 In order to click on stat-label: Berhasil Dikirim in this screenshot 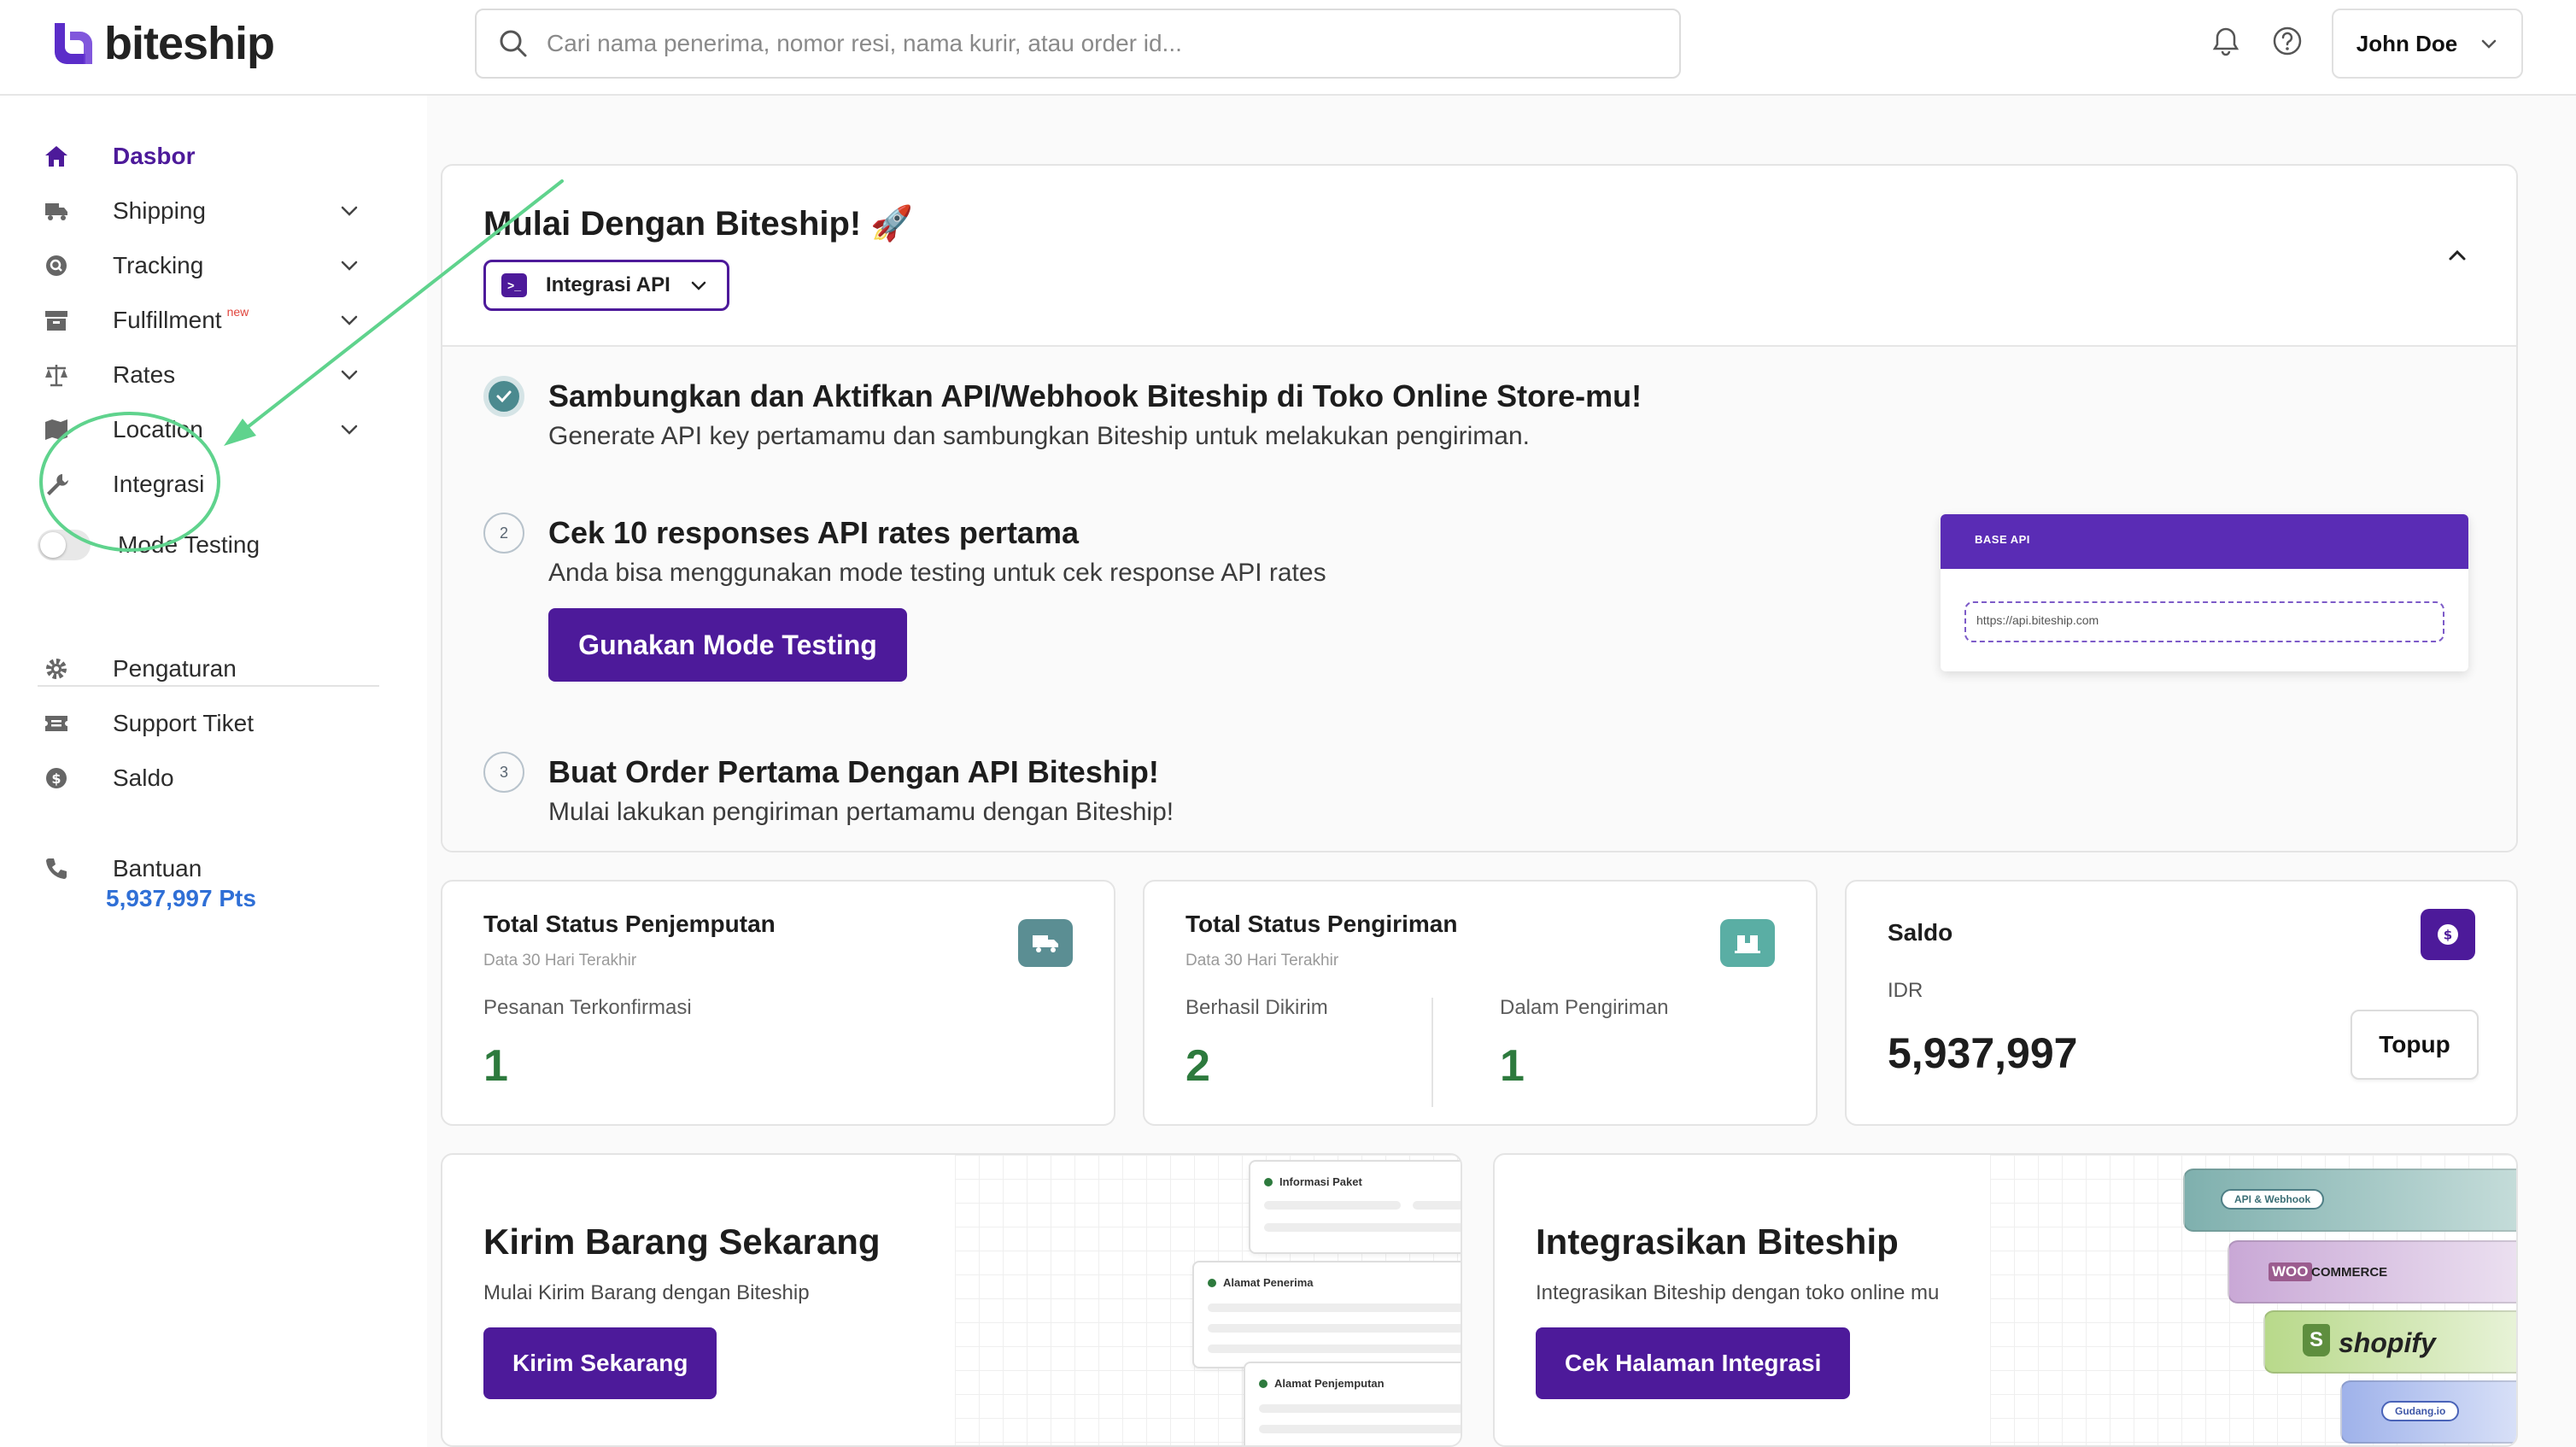, I will do `click(1257, 1007)`.